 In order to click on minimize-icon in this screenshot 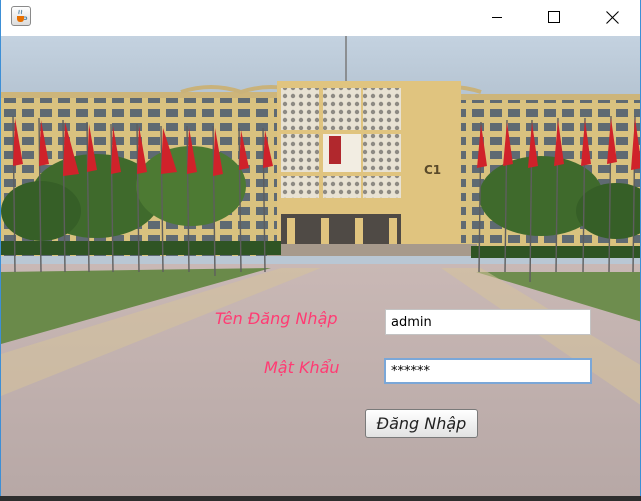, I will do `click(497, 17)`.